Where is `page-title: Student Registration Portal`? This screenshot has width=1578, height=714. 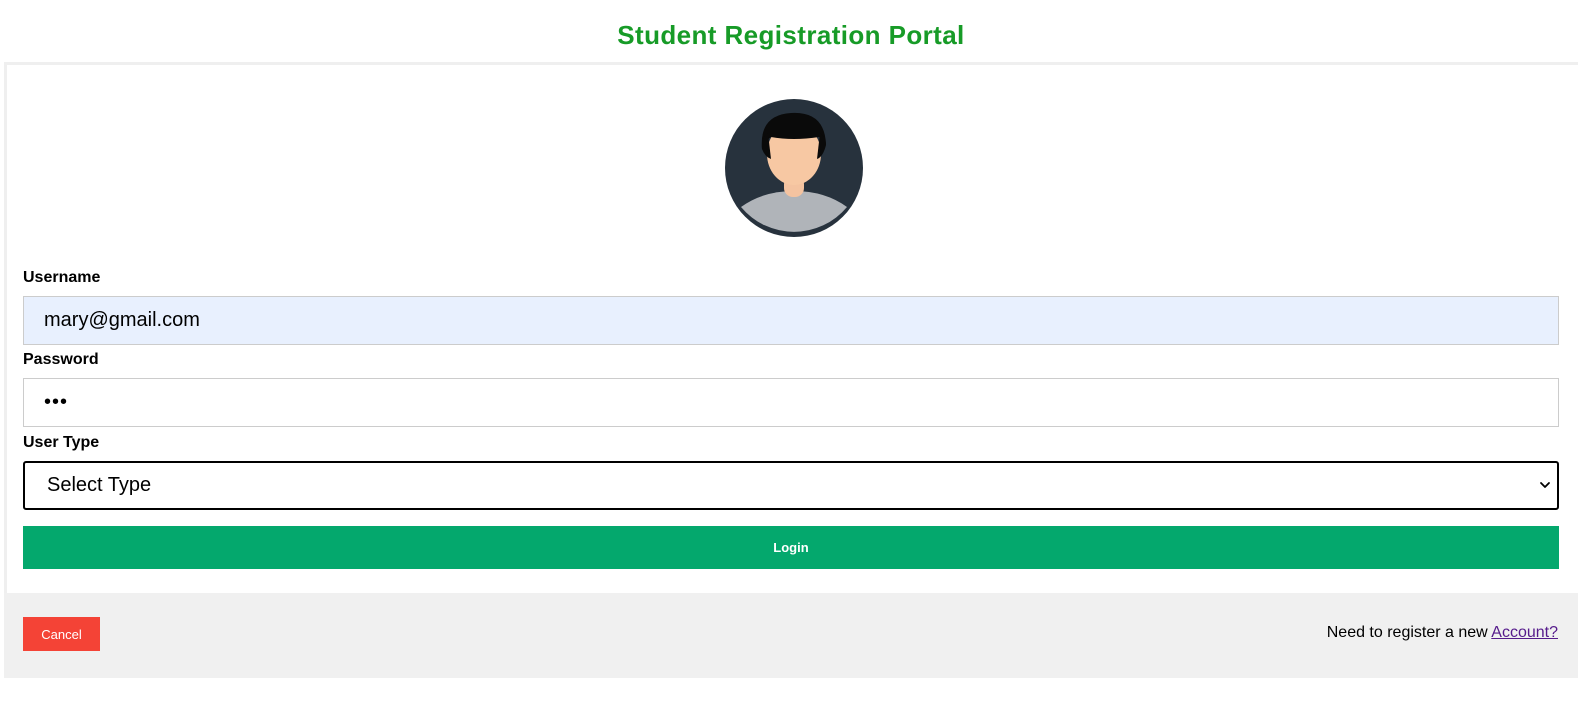 page-title: Student Registration Portal is located at coordinates (791, 35).